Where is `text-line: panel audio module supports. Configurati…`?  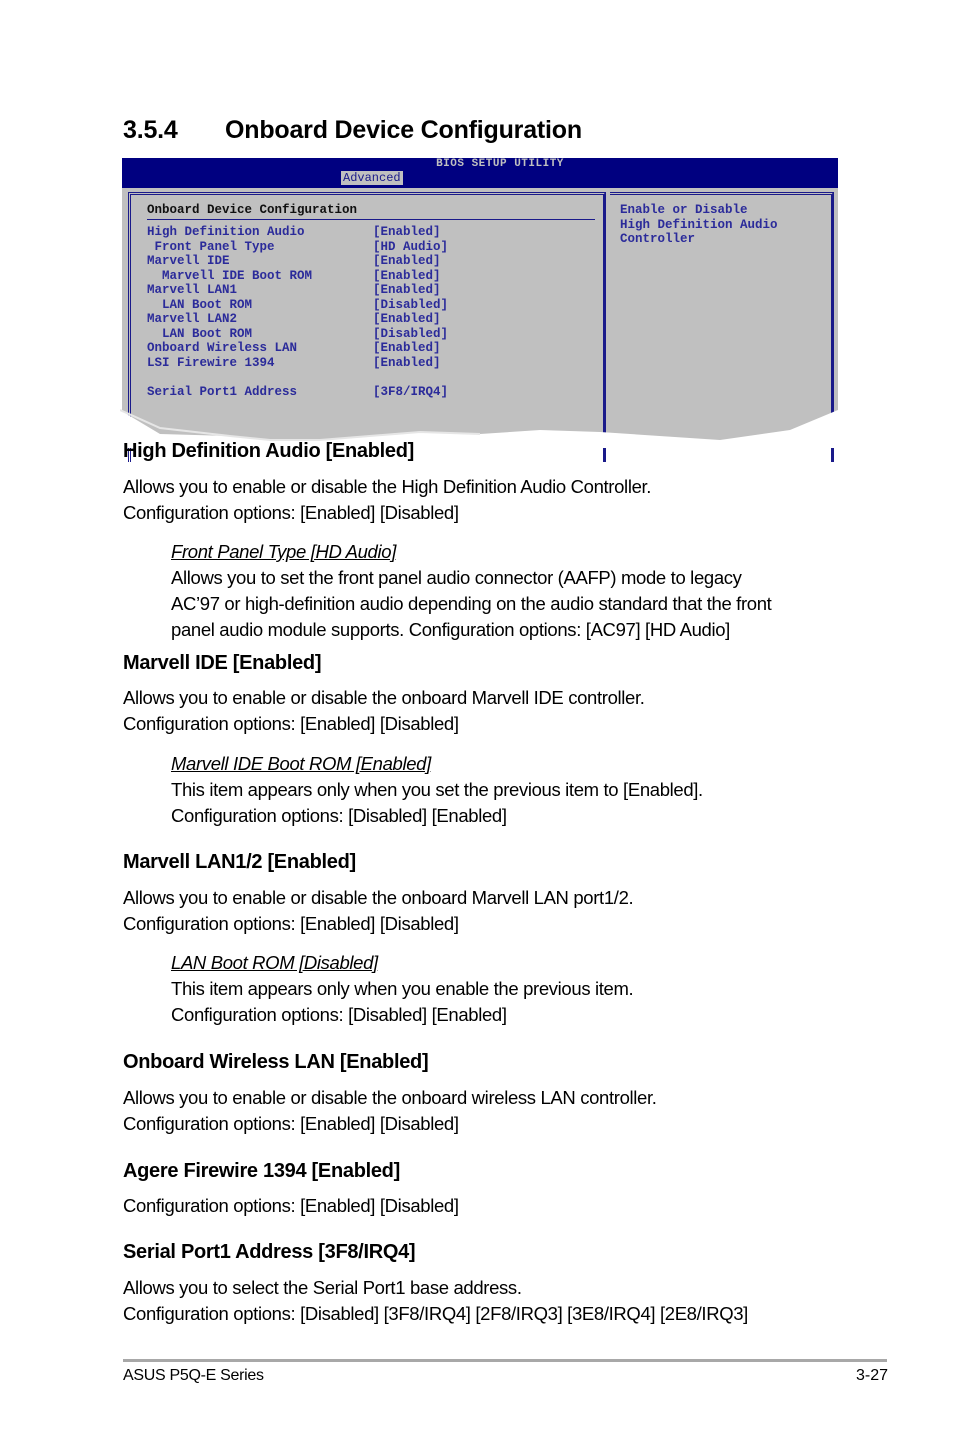 text-line: panel audio module supports. Configurati… is located at coordinates (450, 629).